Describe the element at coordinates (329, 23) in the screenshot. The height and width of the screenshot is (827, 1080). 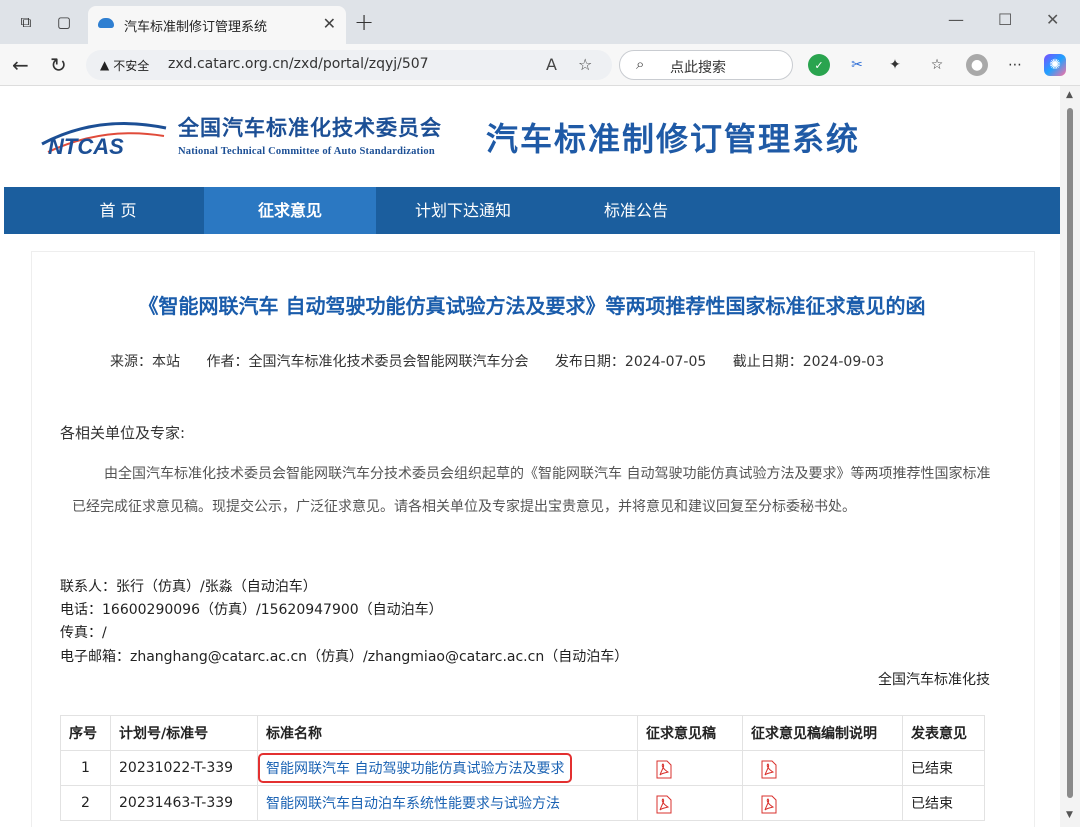
I see `close-tab-icon: ✕` at that location.